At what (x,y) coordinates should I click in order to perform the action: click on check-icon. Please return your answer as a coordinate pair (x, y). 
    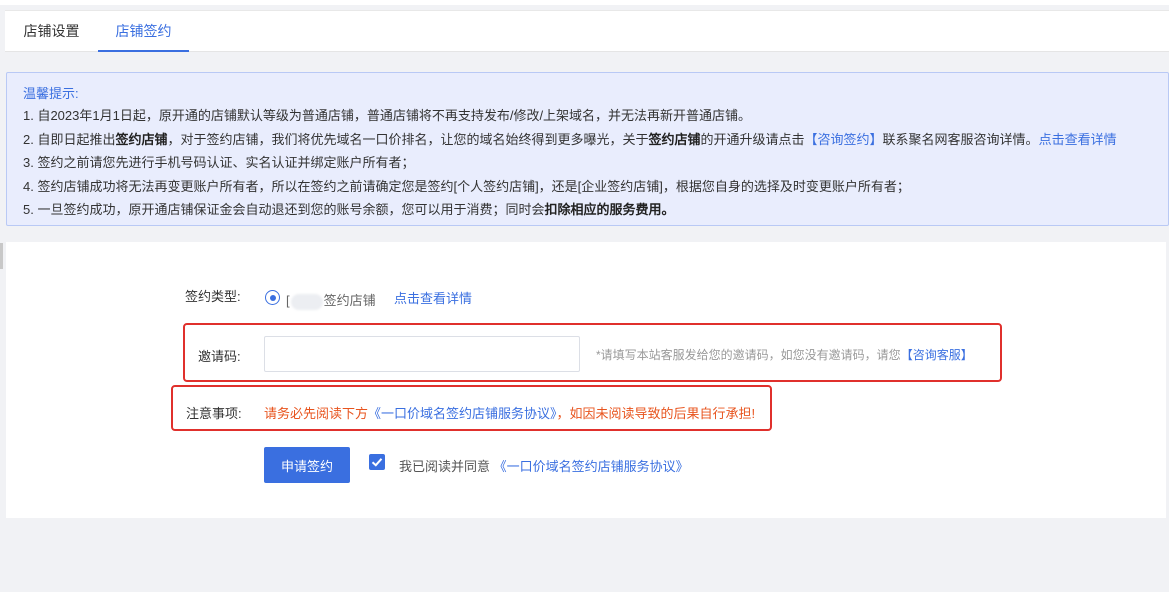
    Looking at the image, I should click on (377, 462).